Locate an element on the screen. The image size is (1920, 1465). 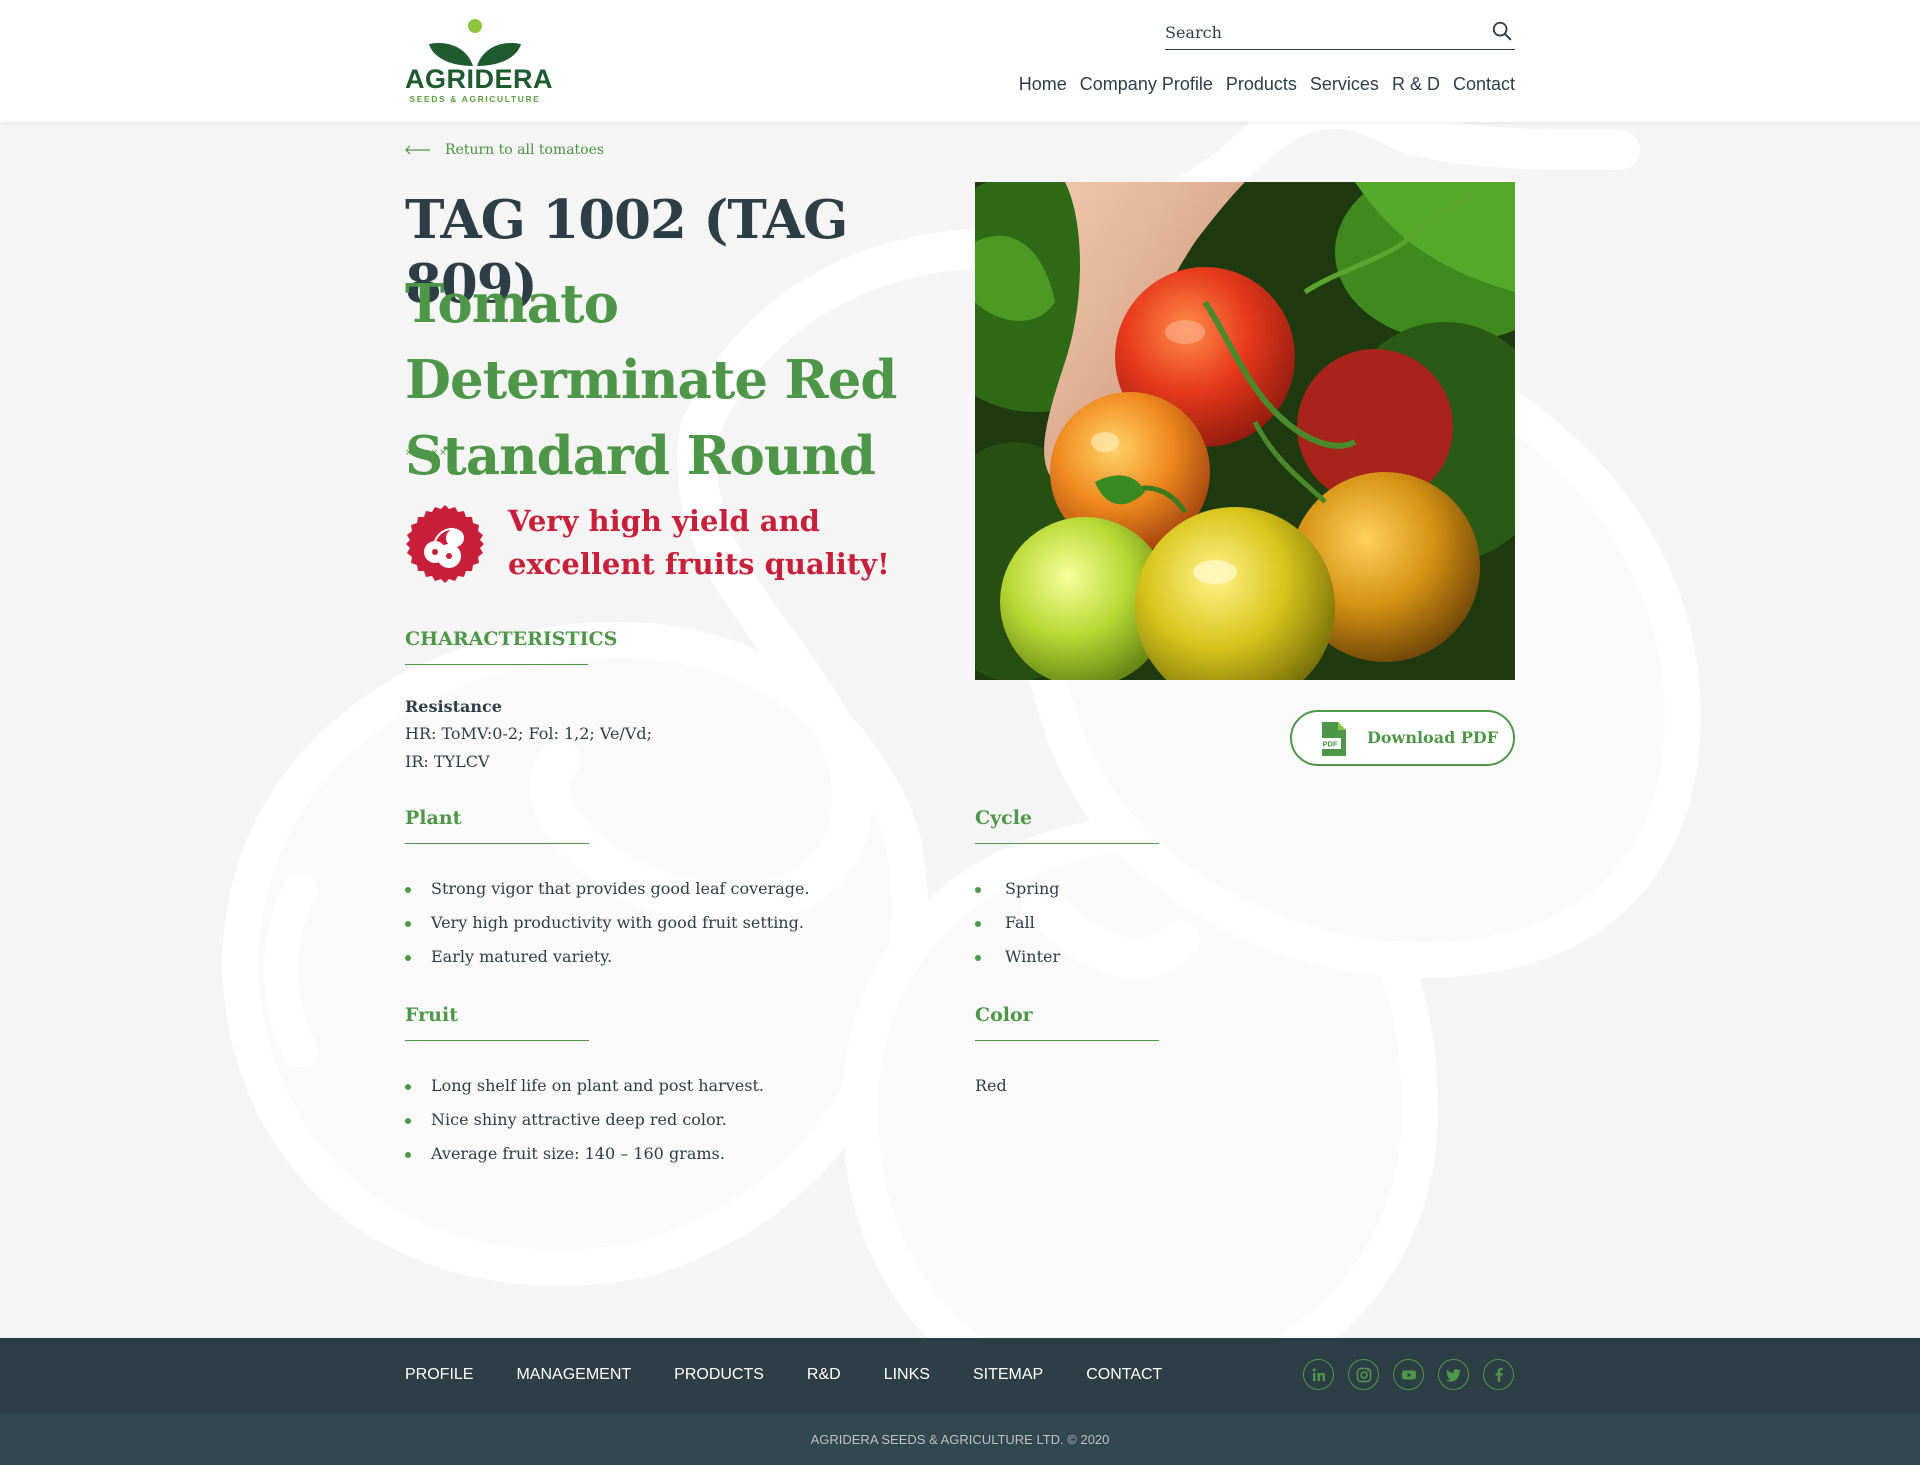
back-link-label: Return to all tomatoes is located at coordinates (525, 150).